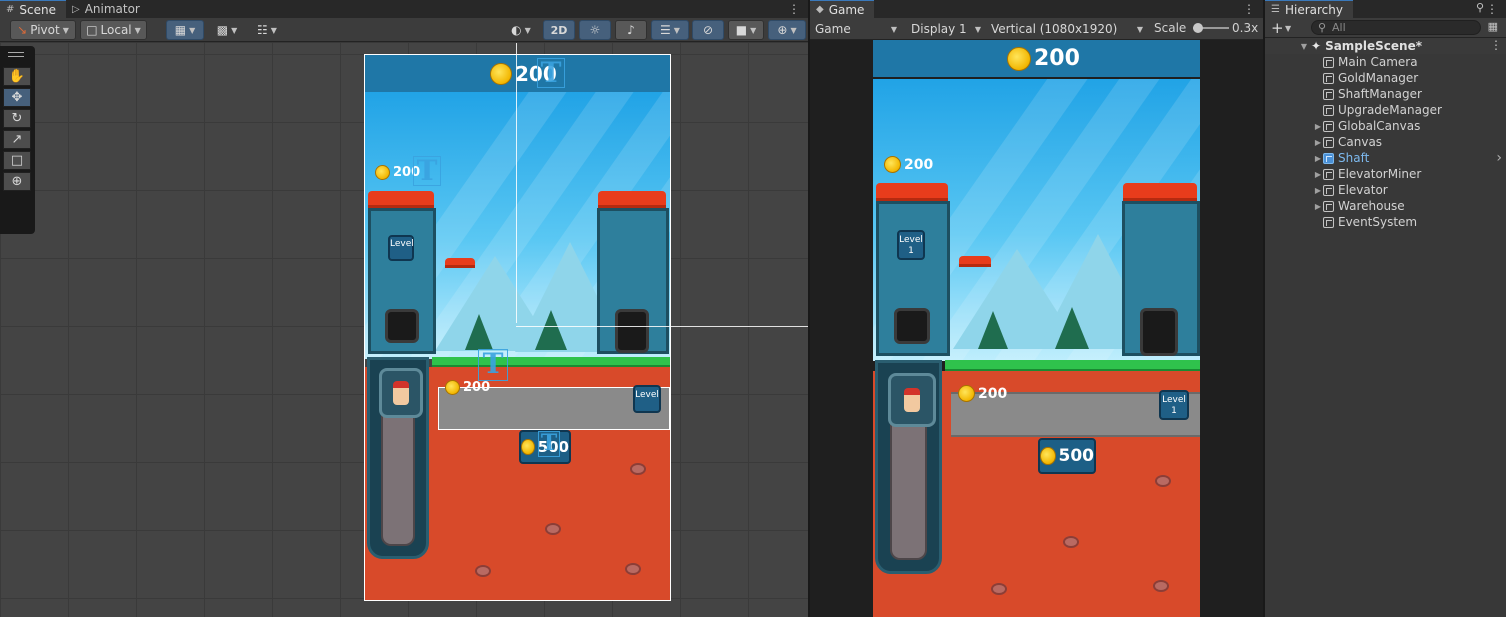 The width and height of the screenshot is (1506, 617). I want to click on hierarchy-item: UpgradeManager, so click(1385, 110).